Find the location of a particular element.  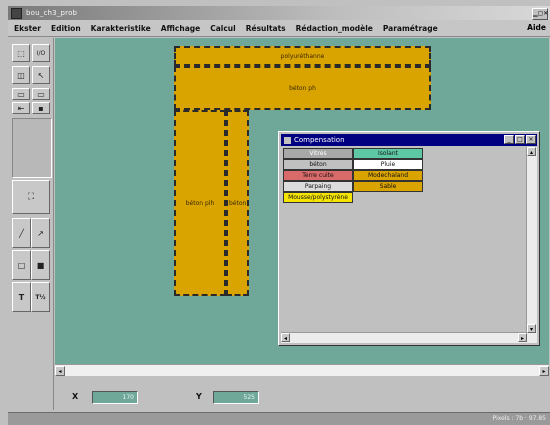

menu-karakteristike: Karakteristike is located at coordinates (121, 28).